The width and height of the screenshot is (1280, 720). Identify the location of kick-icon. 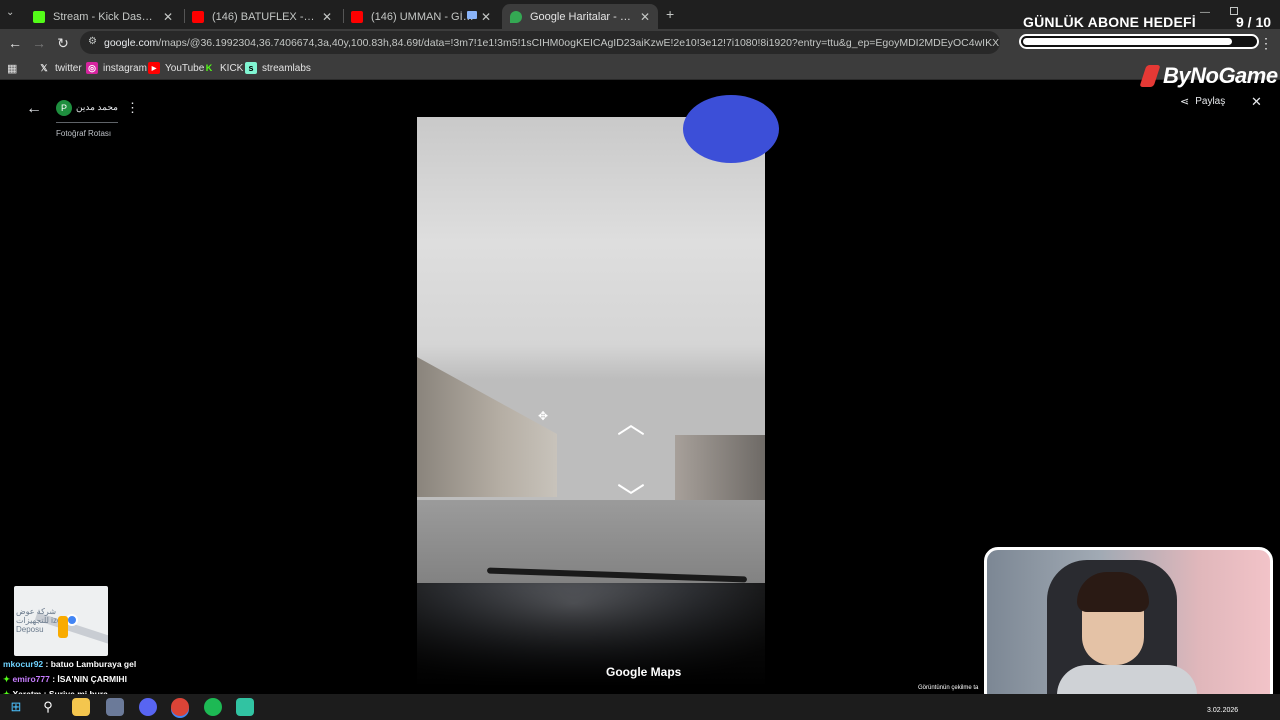
(39, 16).